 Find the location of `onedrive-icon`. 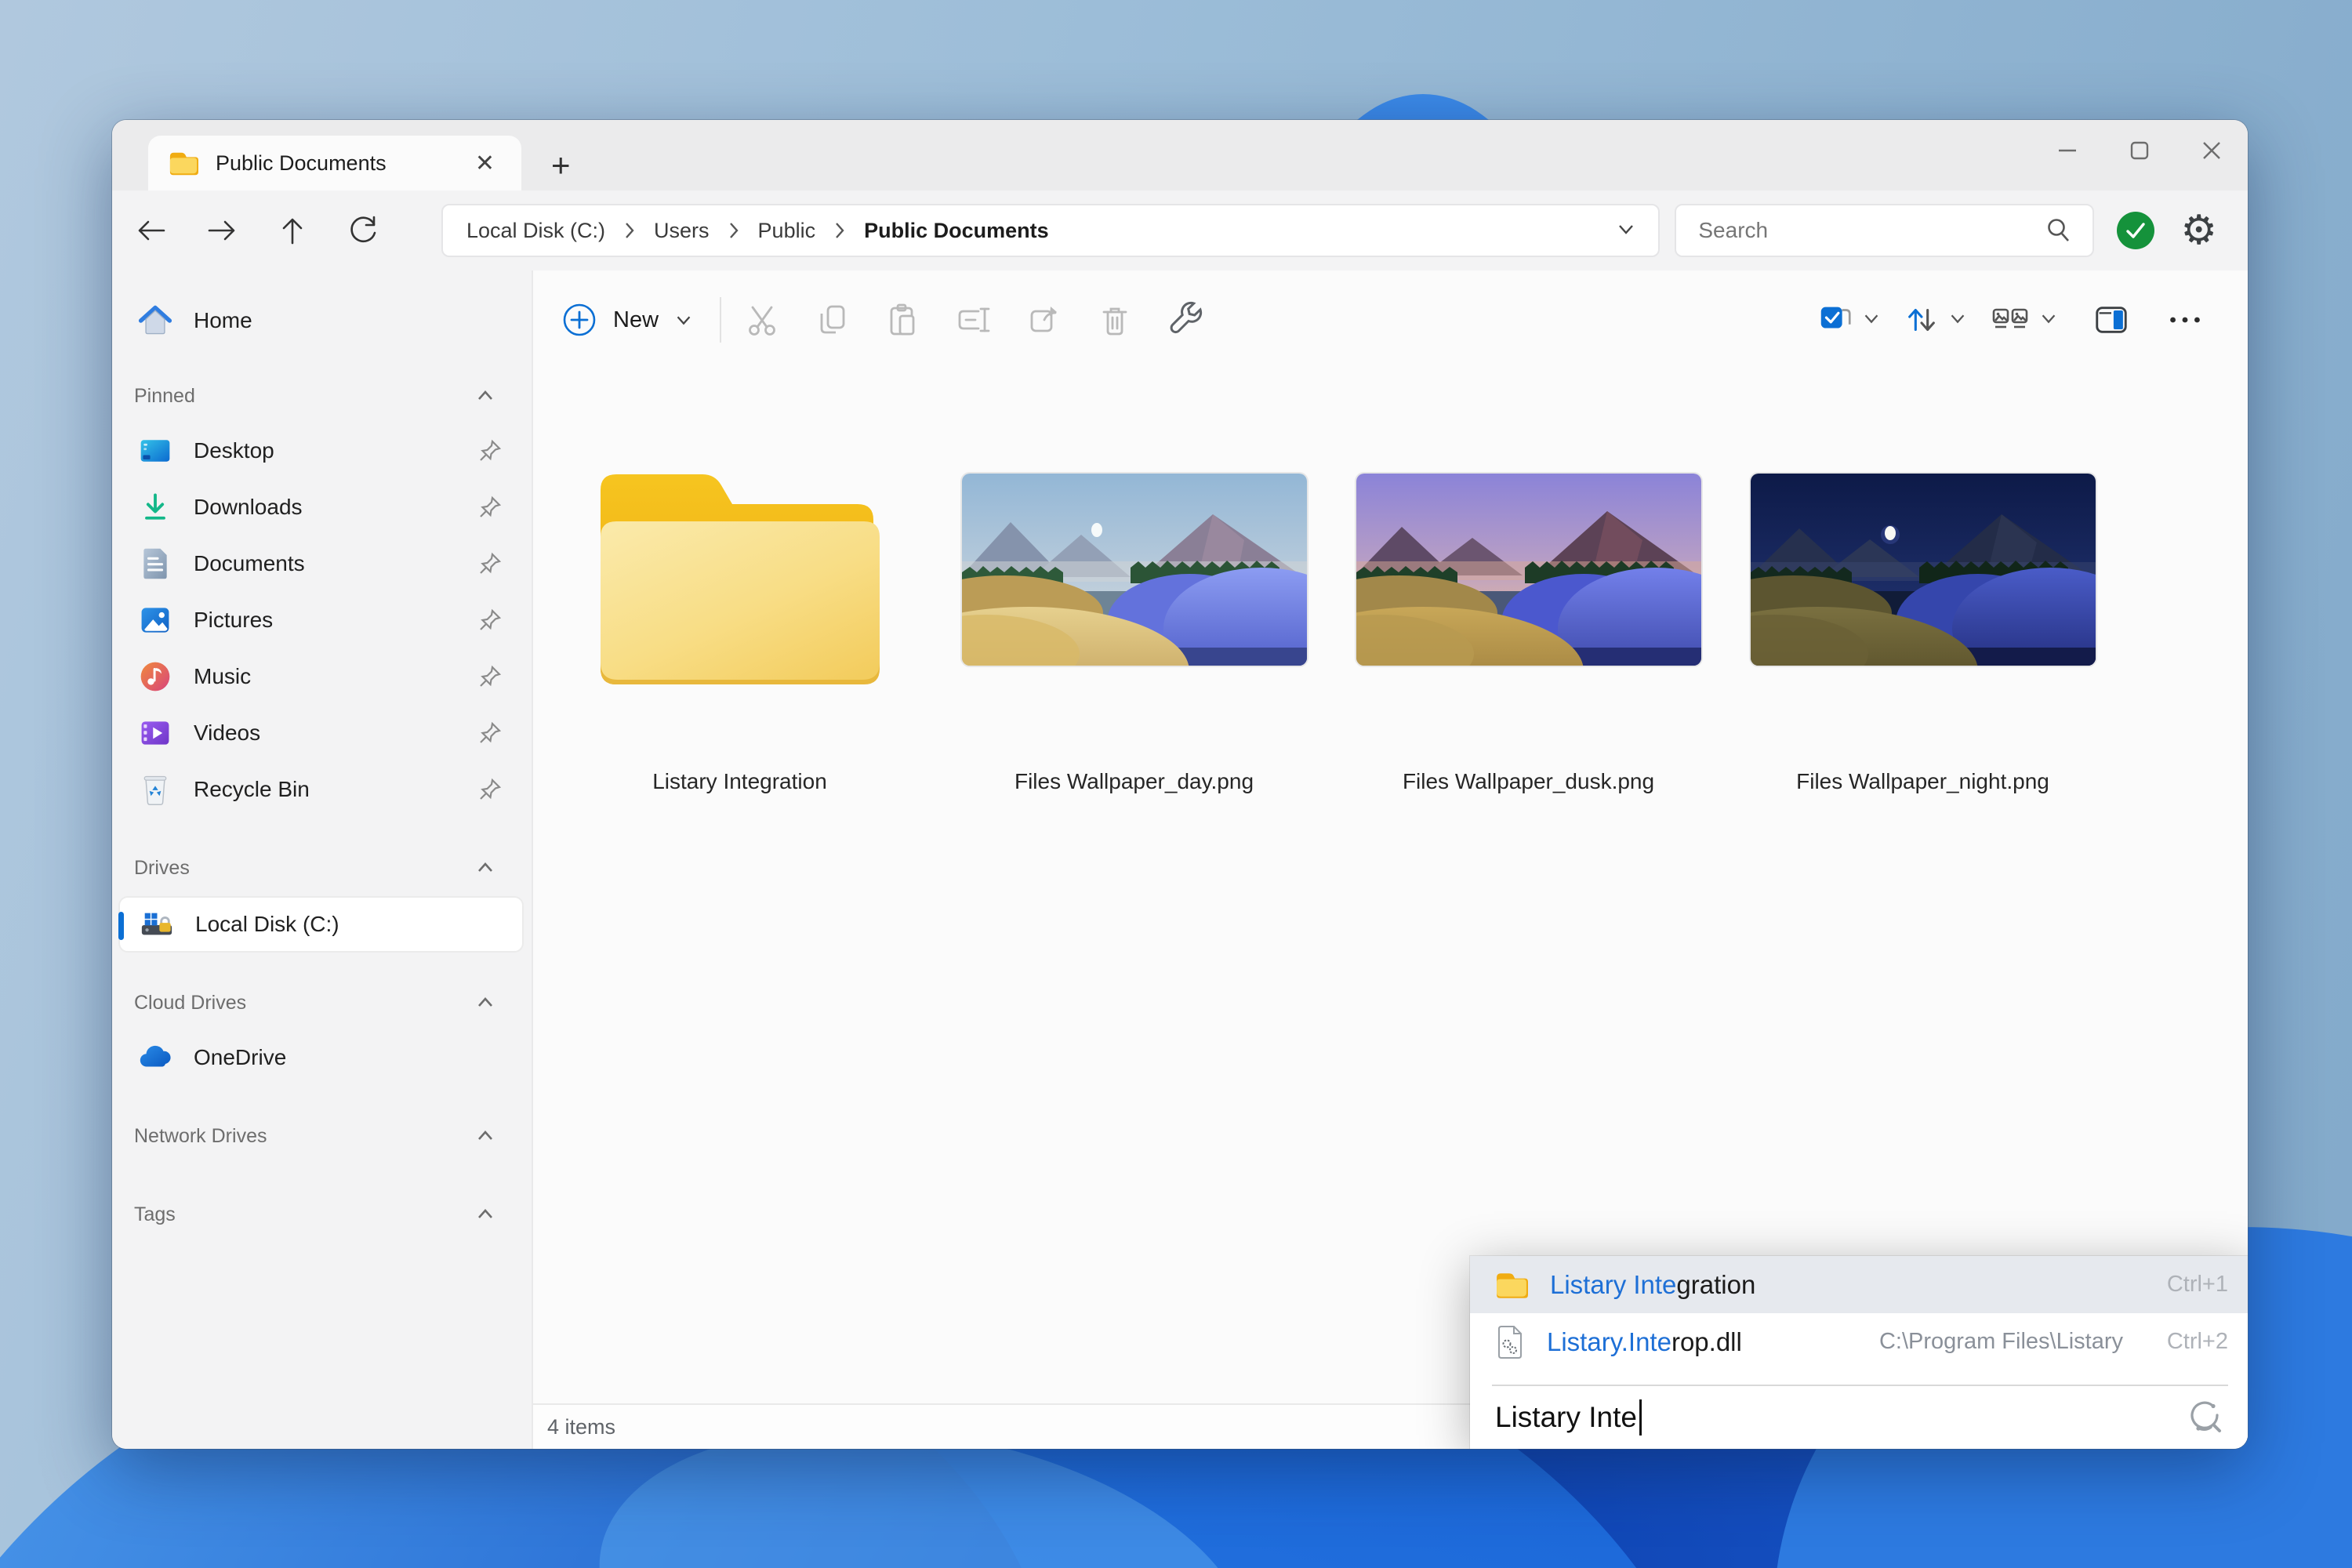

onedrive-icon is located at coordinates (155, 1058).